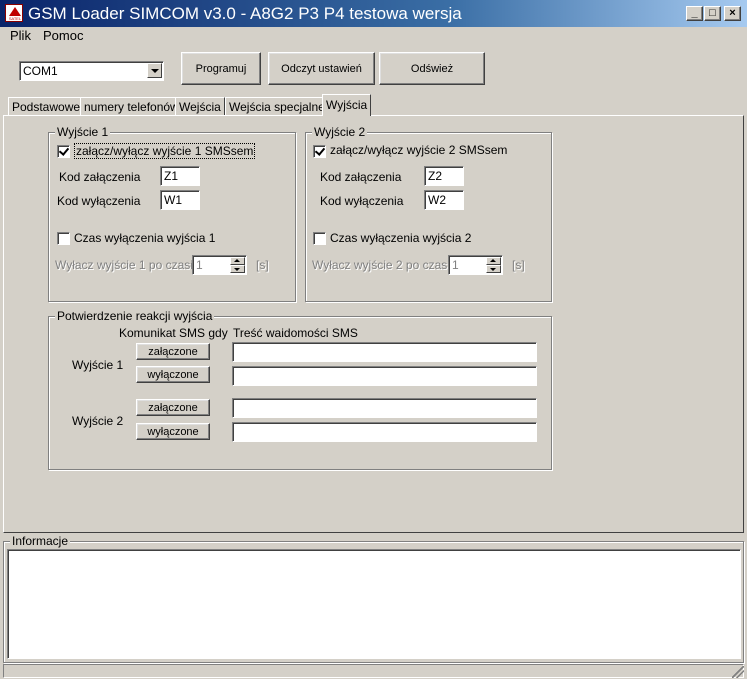 Image resolution: width=747 pixels, height=679 pixels. Describe the element at coordinates (127, 265) in the screenshot. I see `output1-timer-after-label: Wyłacz wyjście 1 po czasie` at that location.